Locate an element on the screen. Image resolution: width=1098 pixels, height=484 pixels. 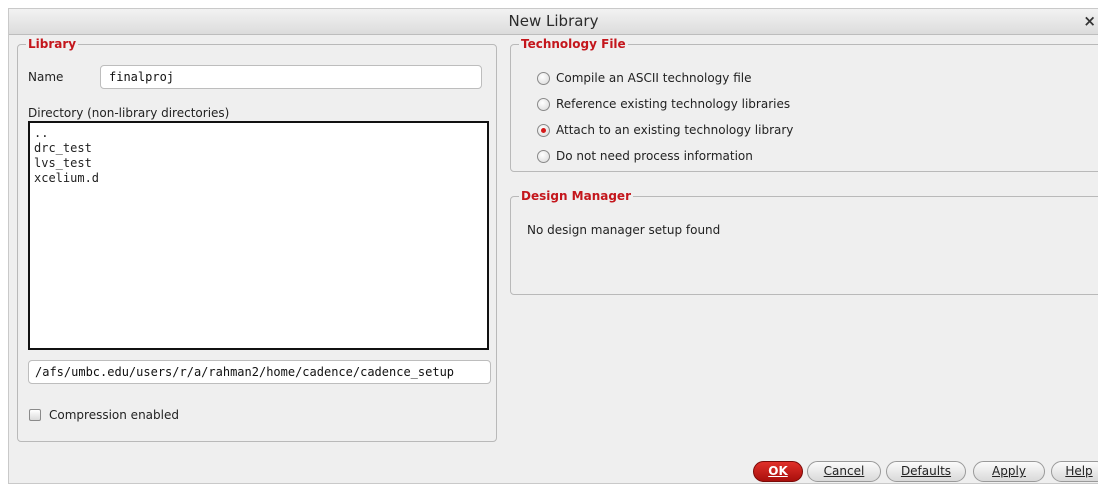
compression-checkbox is located at coordinates (35, 415).